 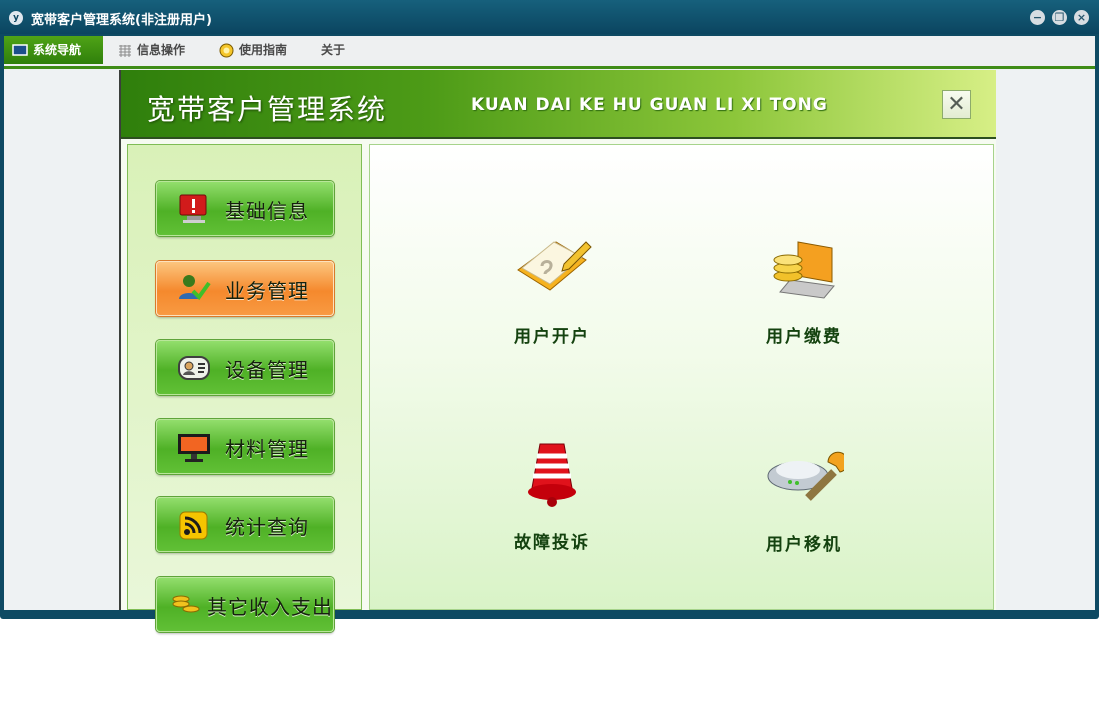 What do you see at coordinates (194, 368) in the screenshot?
I see `contact-card-icon` at bounding box center [194, 368].